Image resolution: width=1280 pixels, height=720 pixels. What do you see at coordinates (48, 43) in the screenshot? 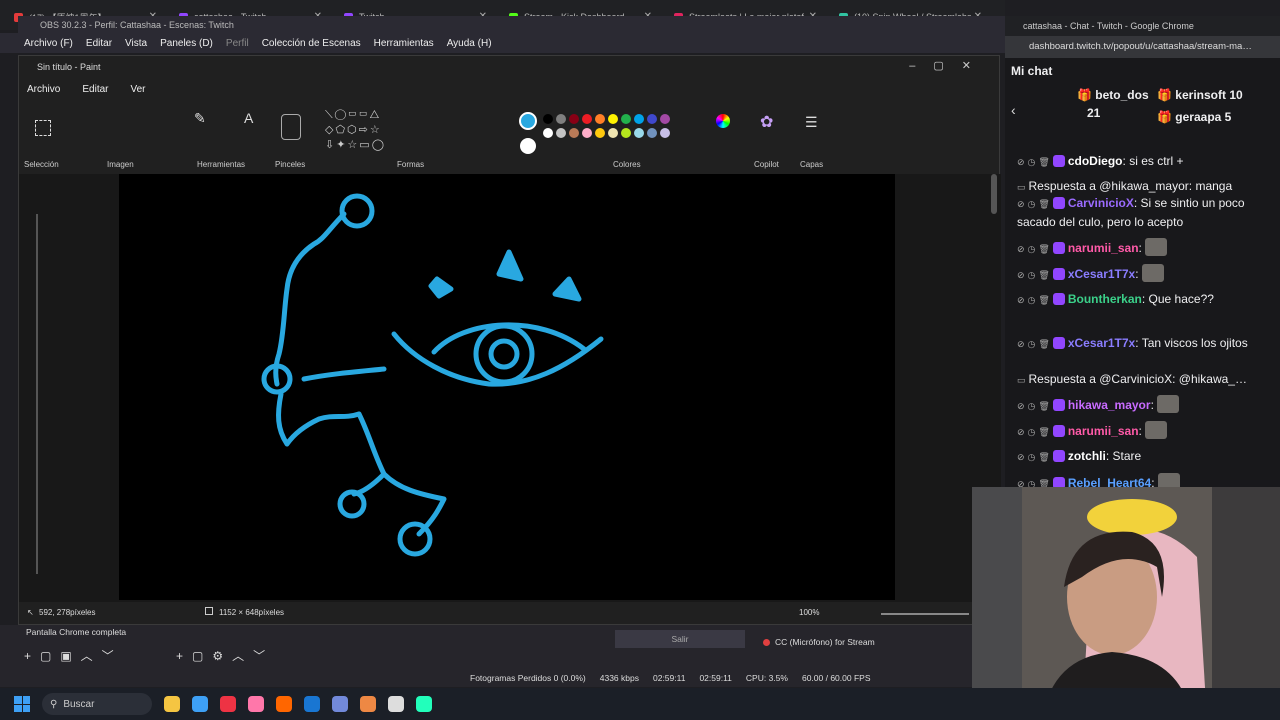
I see `obs-menu-item: Archivo (F)` at bounding box center [48, 43].